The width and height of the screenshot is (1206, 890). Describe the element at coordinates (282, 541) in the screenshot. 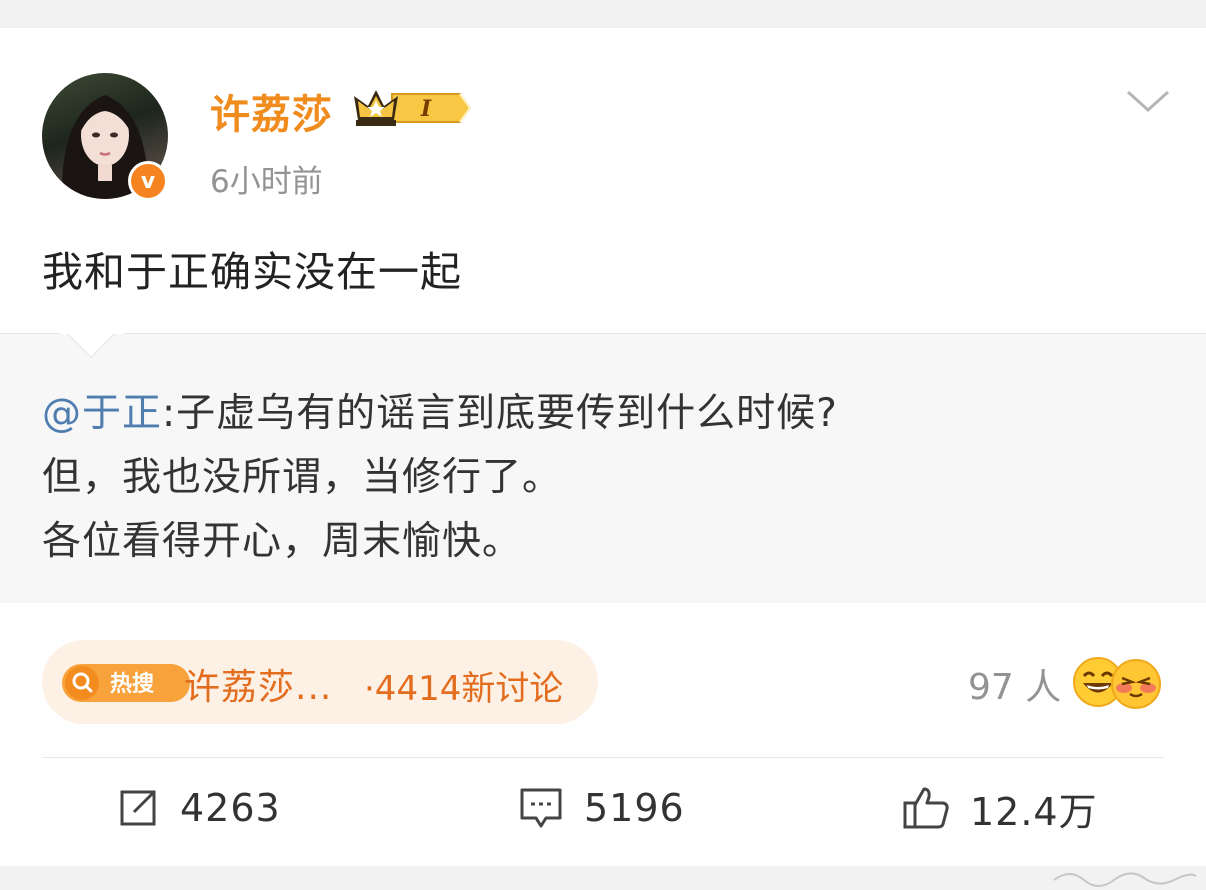

I see `quote-line-3: 各位看得开心，周末愉快。` at that location.